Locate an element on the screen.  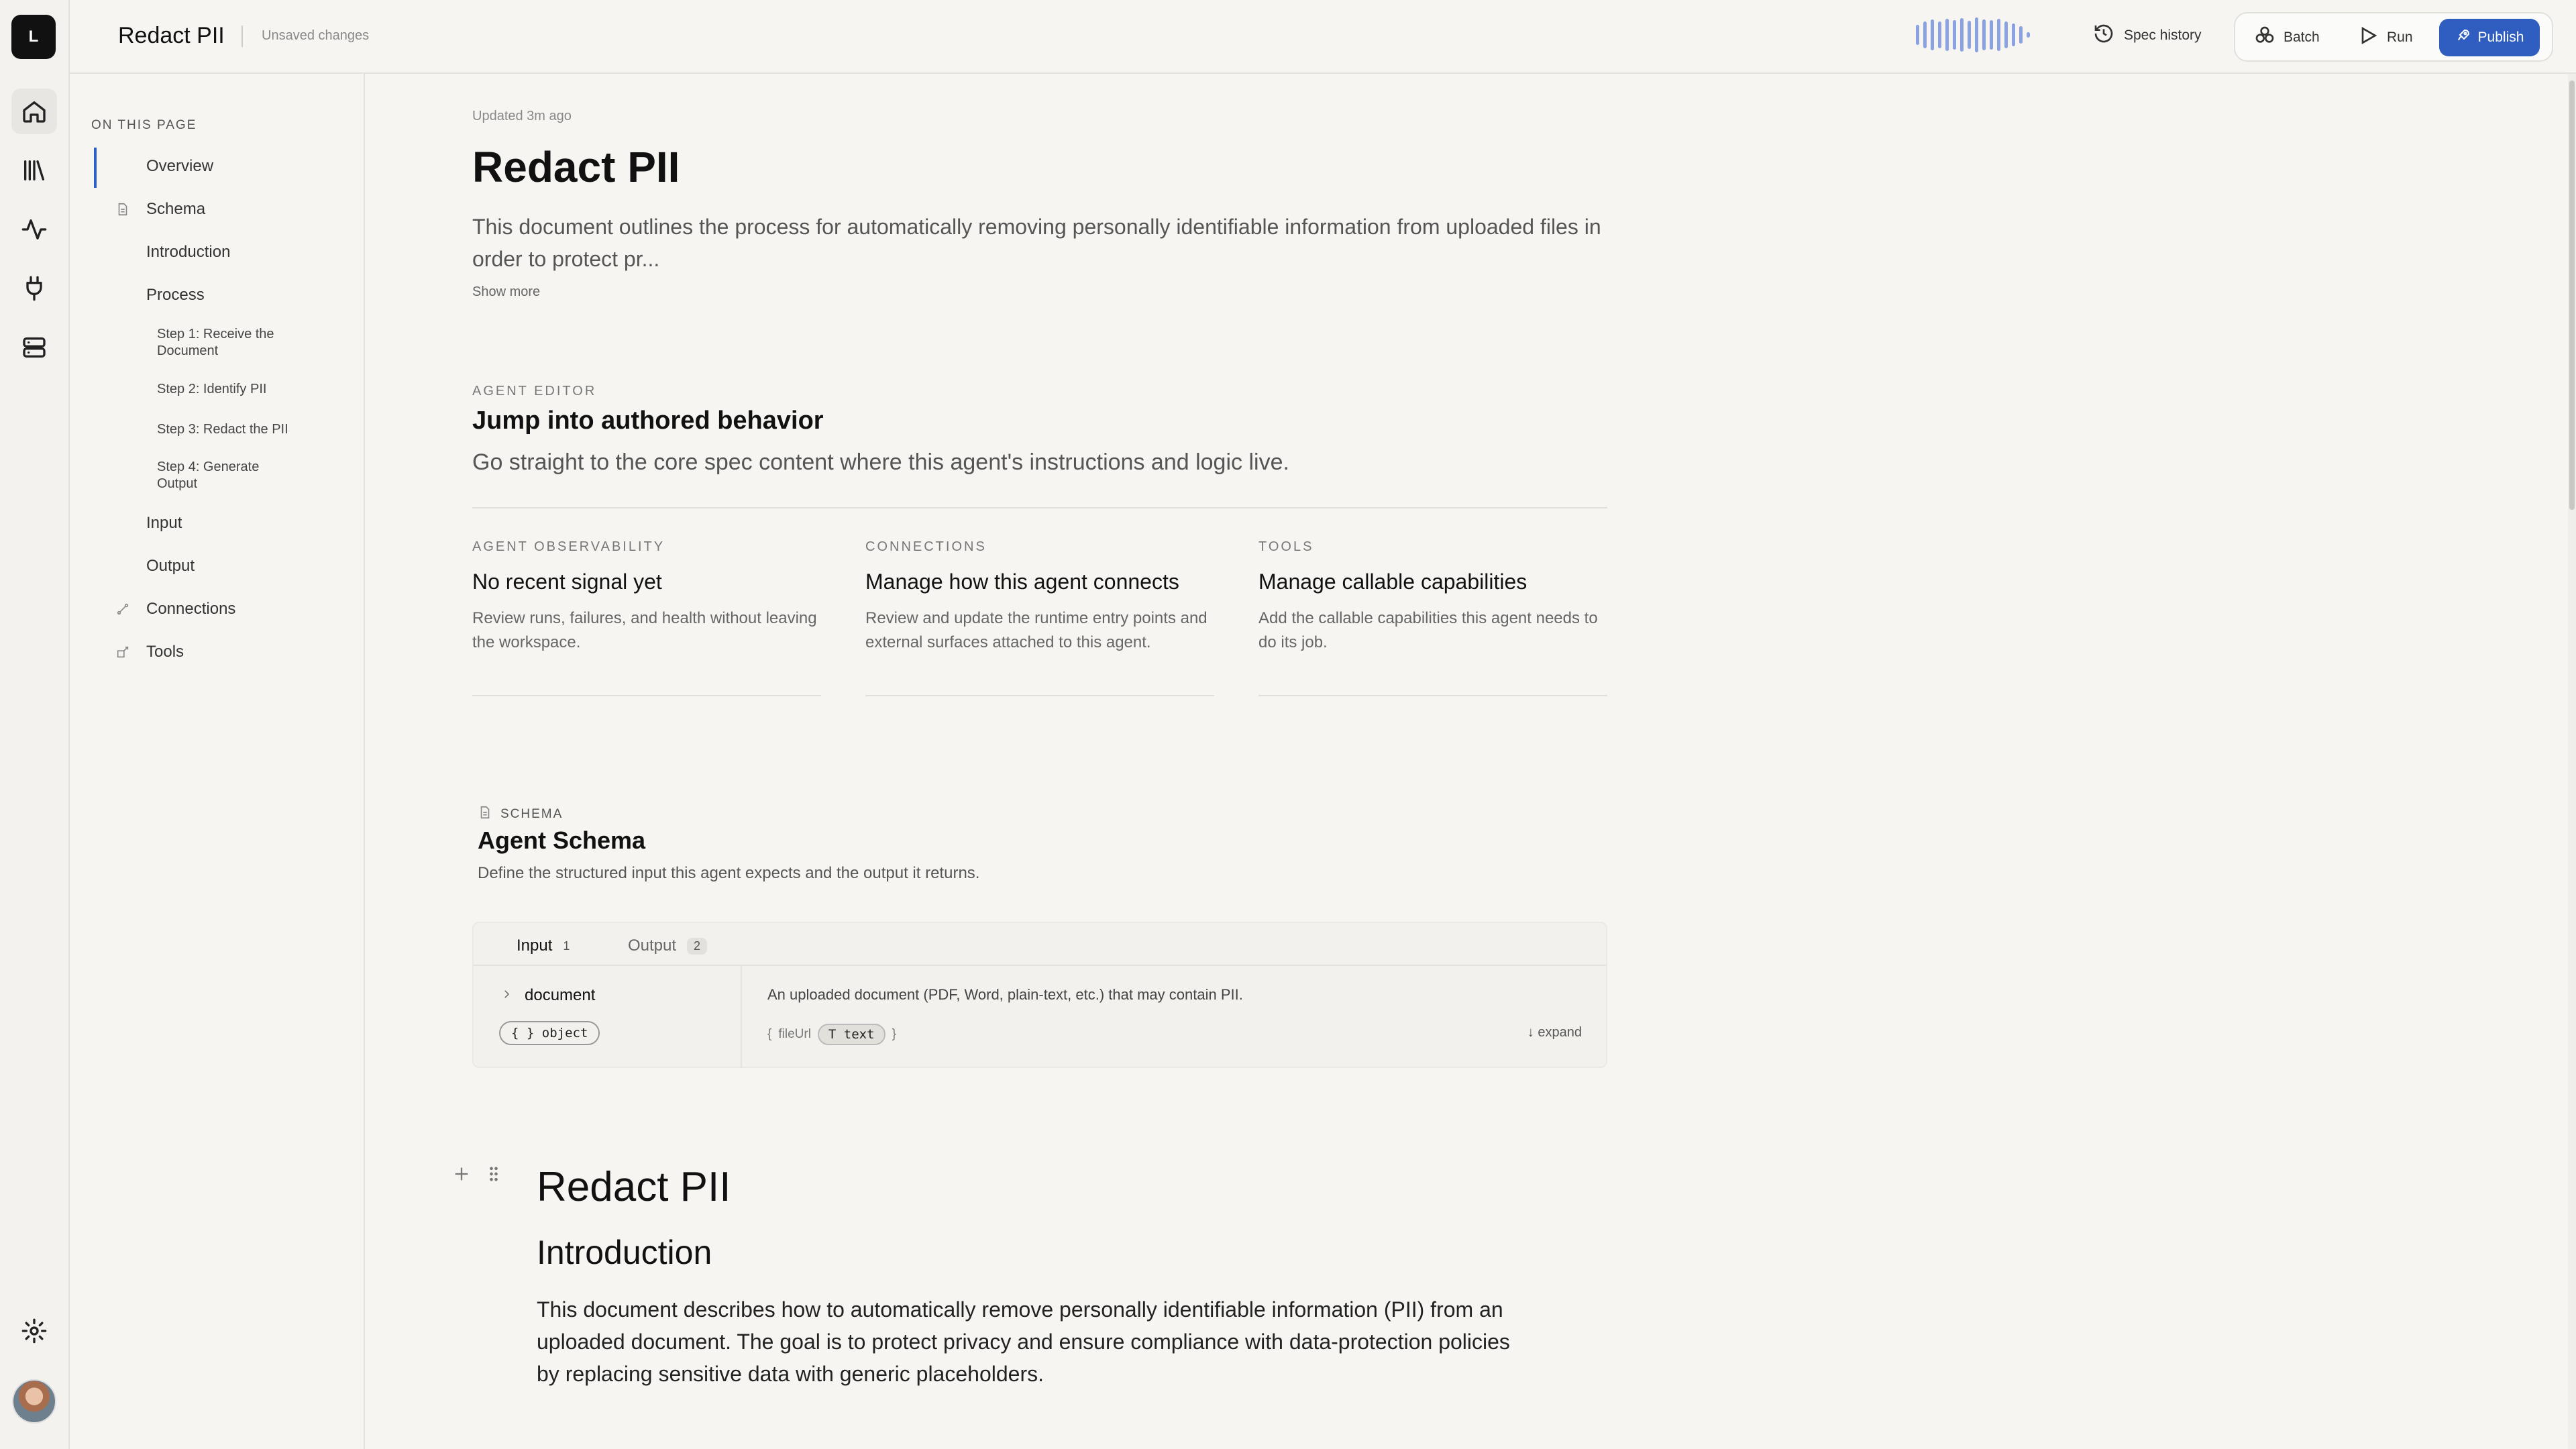
toc-heading: ON THIS PAGE is located at coordinates (144, 125).